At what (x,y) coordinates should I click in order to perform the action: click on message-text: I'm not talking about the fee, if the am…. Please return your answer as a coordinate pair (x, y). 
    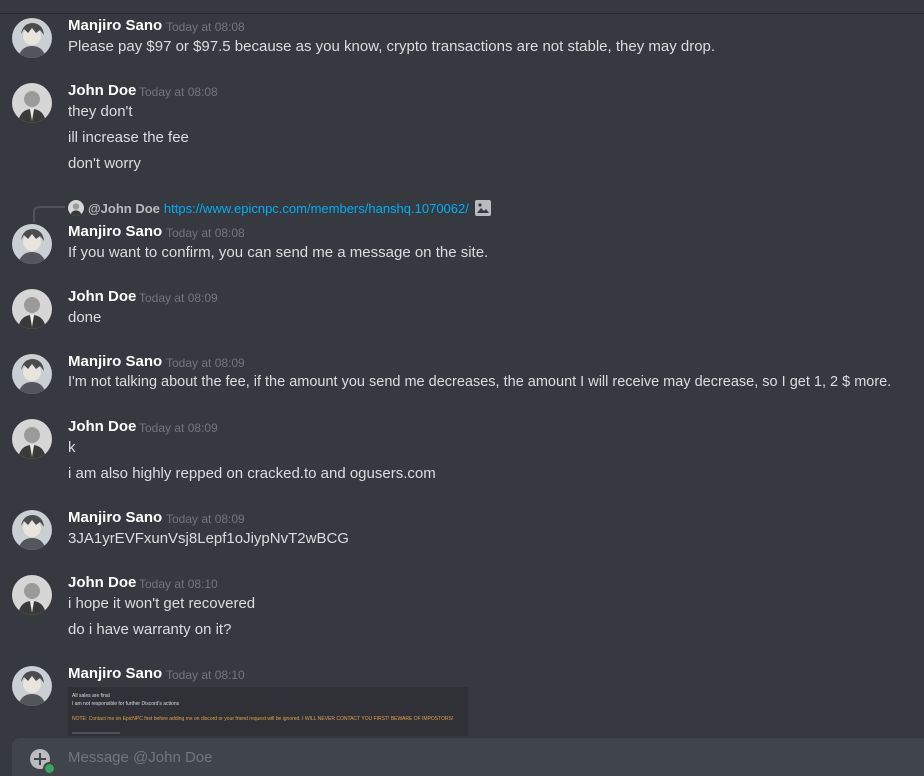
    Looking at the image, I should click on (480, 382).